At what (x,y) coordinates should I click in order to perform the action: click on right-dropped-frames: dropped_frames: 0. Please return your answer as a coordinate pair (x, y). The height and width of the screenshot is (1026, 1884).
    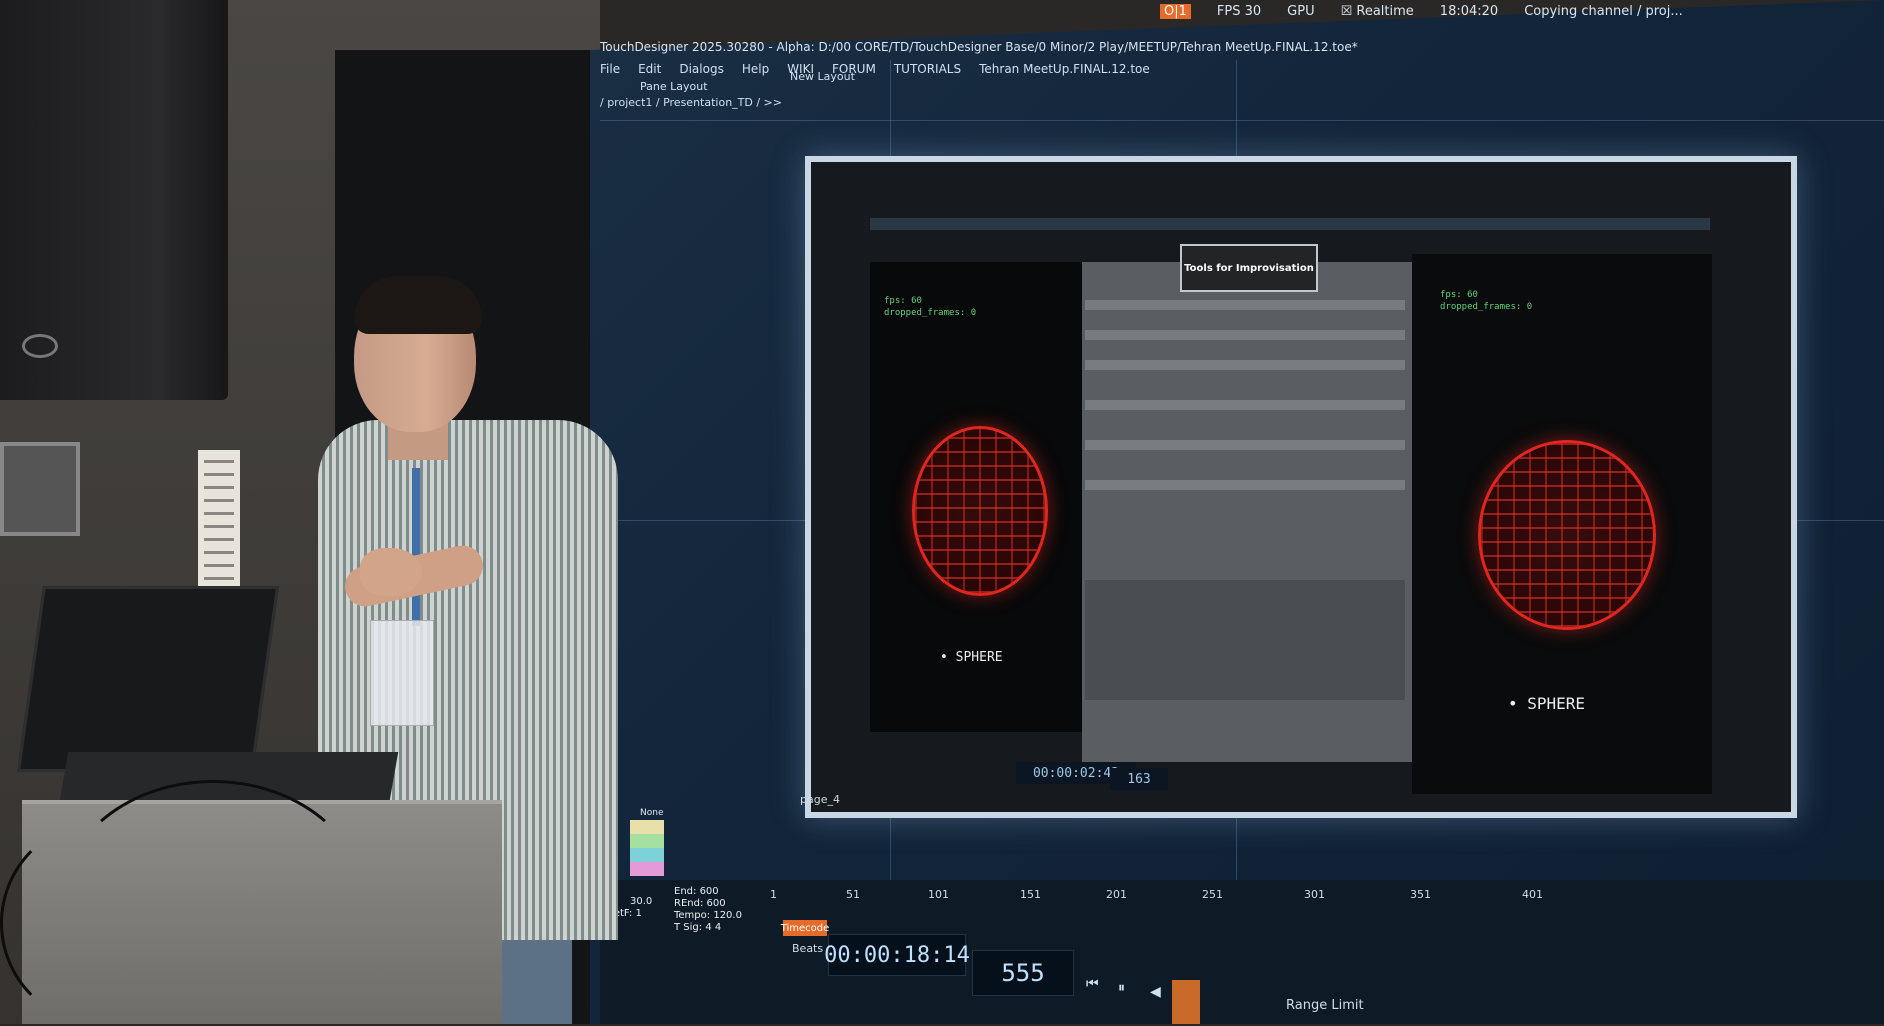
    Looking at the image, I should click on (1486, 307).